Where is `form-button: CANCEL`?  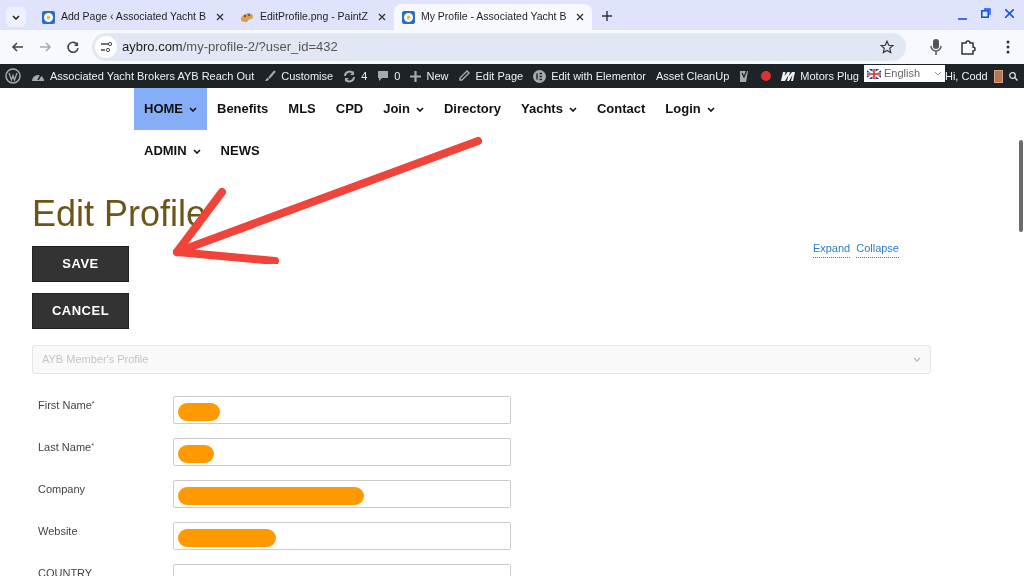 form-button: CANCEL is located at coordinates (80, 311).